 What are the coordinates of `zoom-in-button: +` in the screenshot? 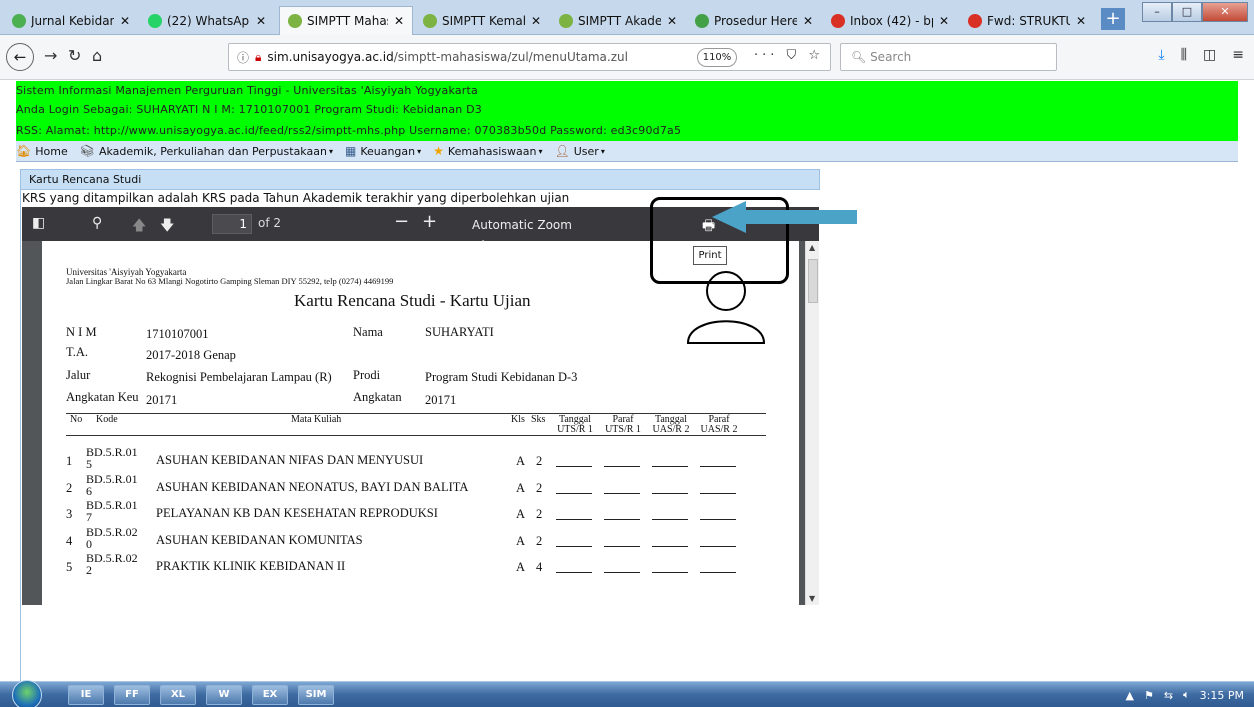 It's located at (429, 221).